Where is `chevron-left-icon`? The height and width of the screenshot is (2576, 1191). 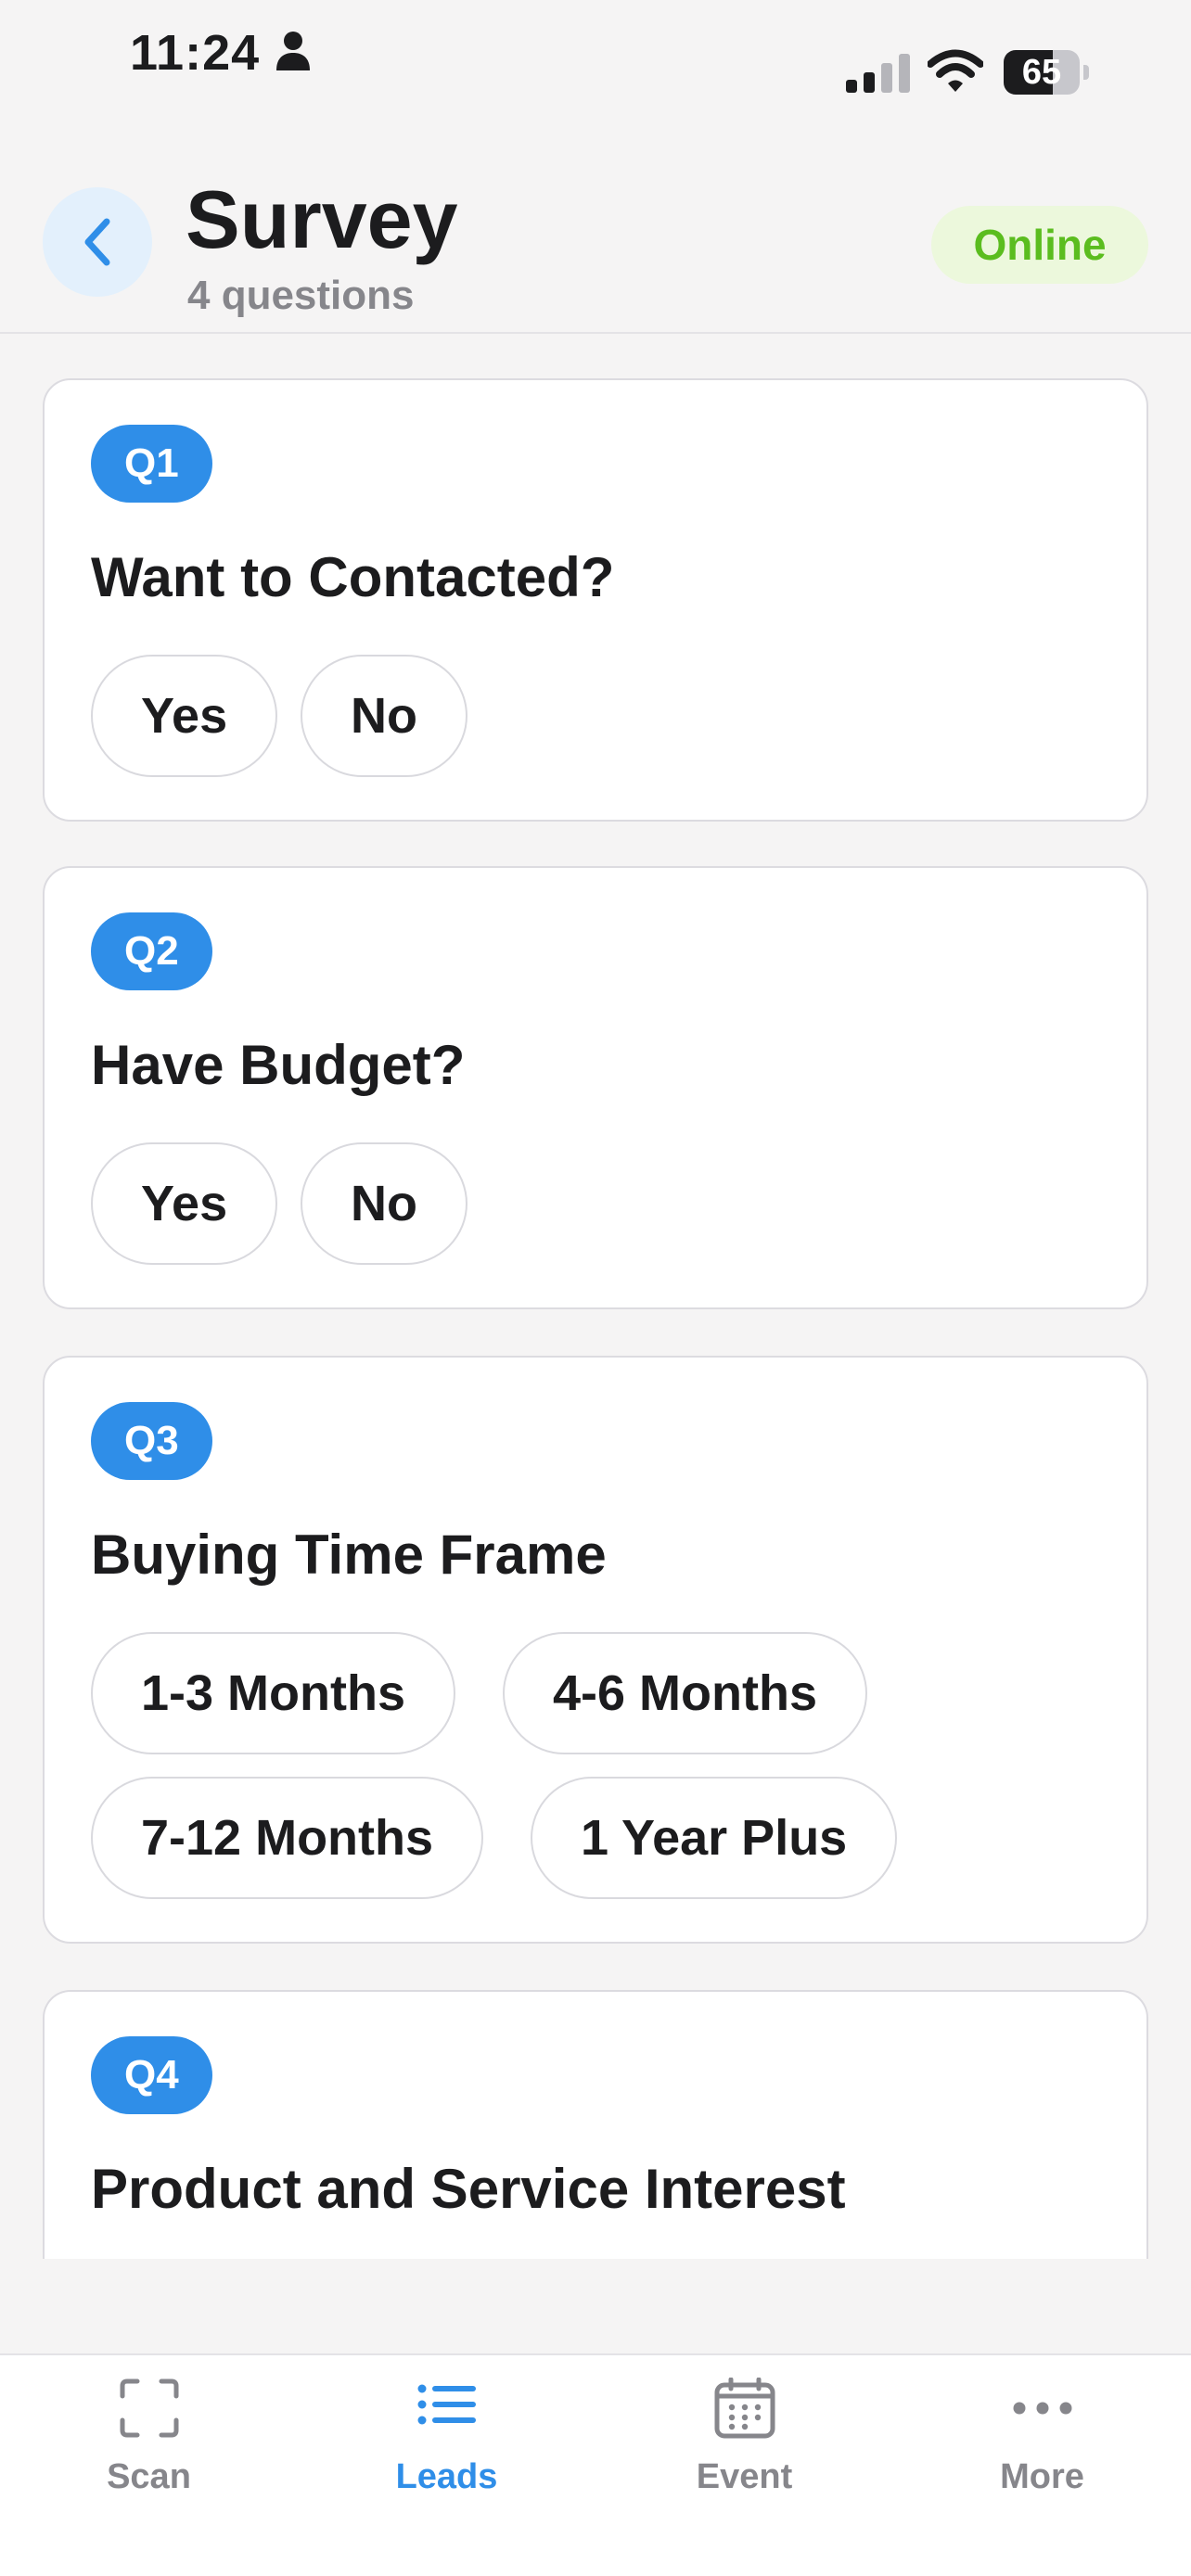 chevron-left-icon is located at coordinates (97, 242).